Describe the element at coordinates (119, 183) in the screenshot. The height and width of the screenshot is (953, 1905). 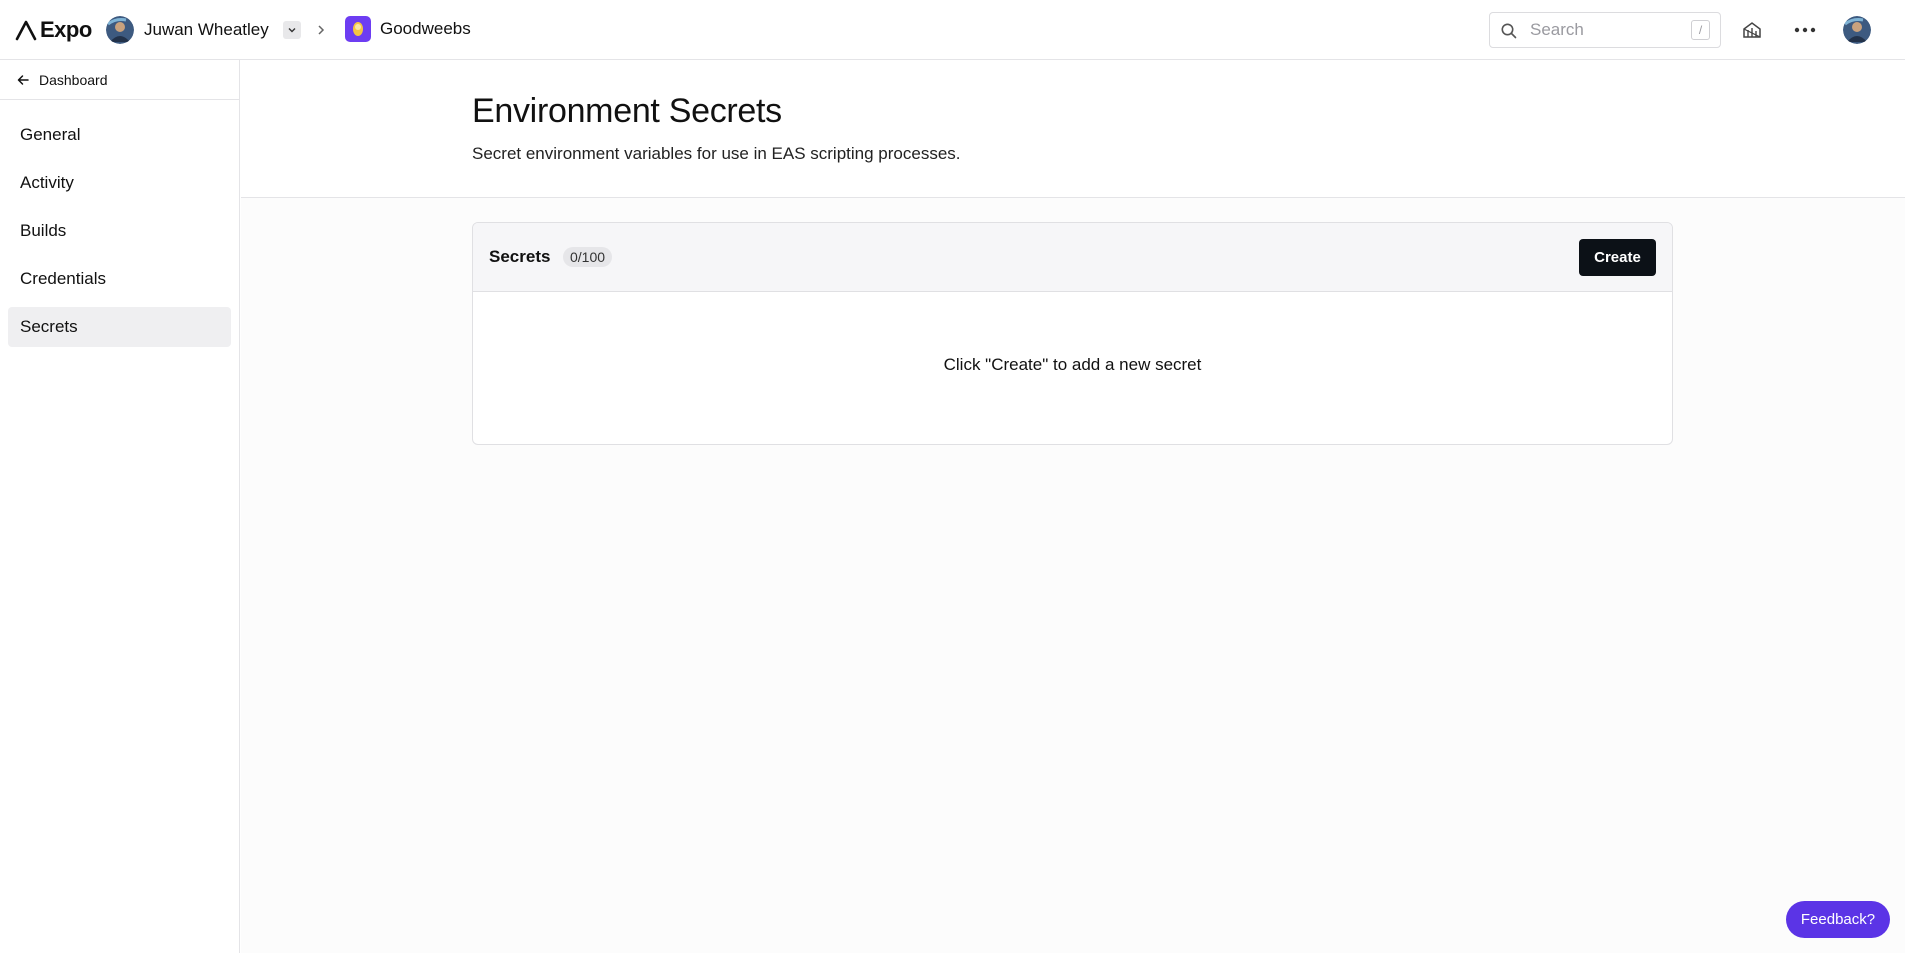
I see `sidebar-item-activity: Activity` at that location.